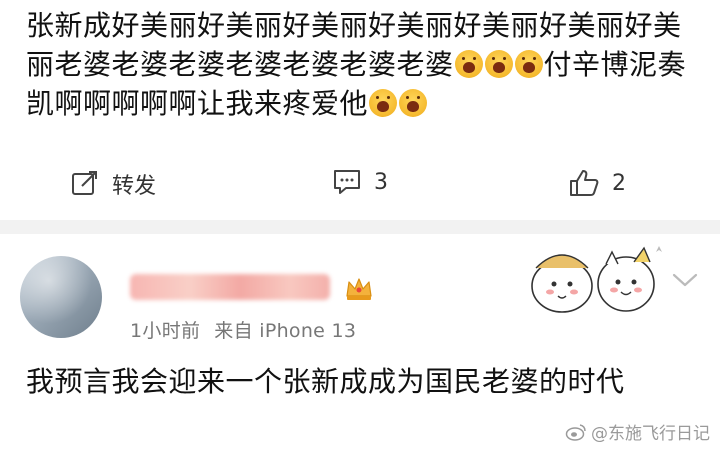 The image size is (720, 450). Describe the element at coordinates (325, 381) in the screenshot. I see `comment-text: 我预言我会迎来一个张新成成为国民老婆的时代` at that location.